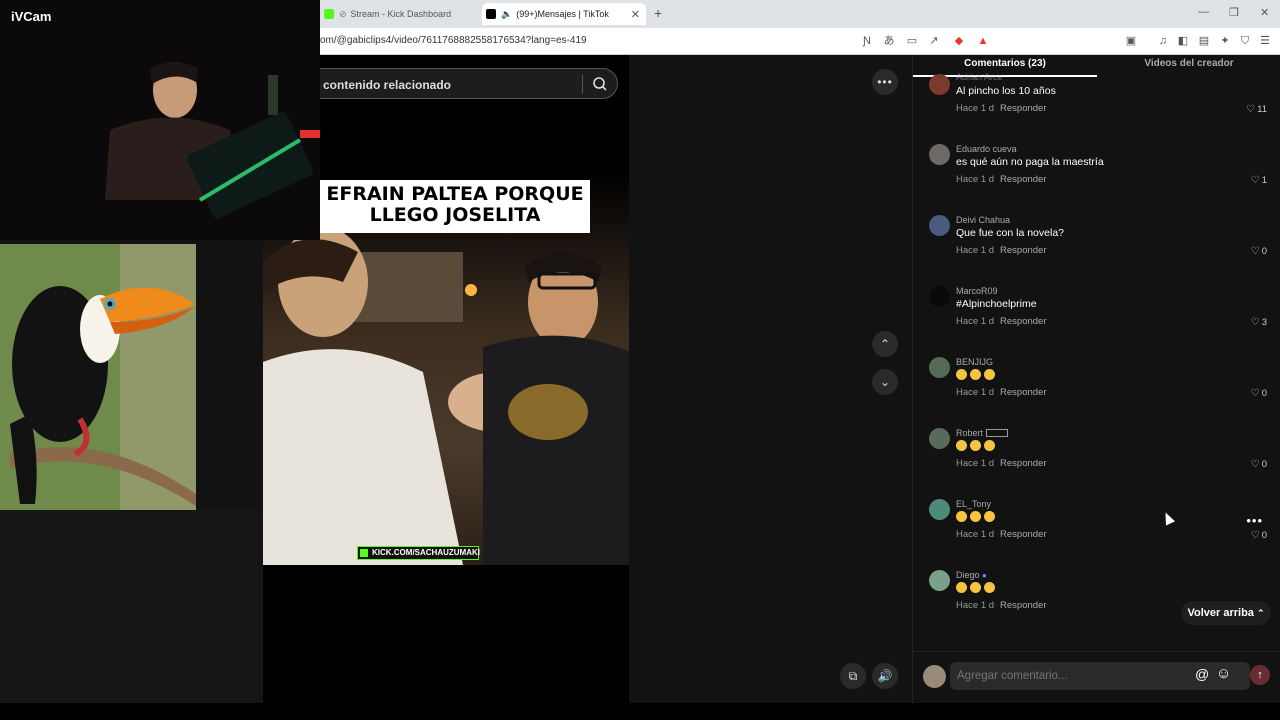  I want to click on split-view-icon: ◧, so click(1183, 41).